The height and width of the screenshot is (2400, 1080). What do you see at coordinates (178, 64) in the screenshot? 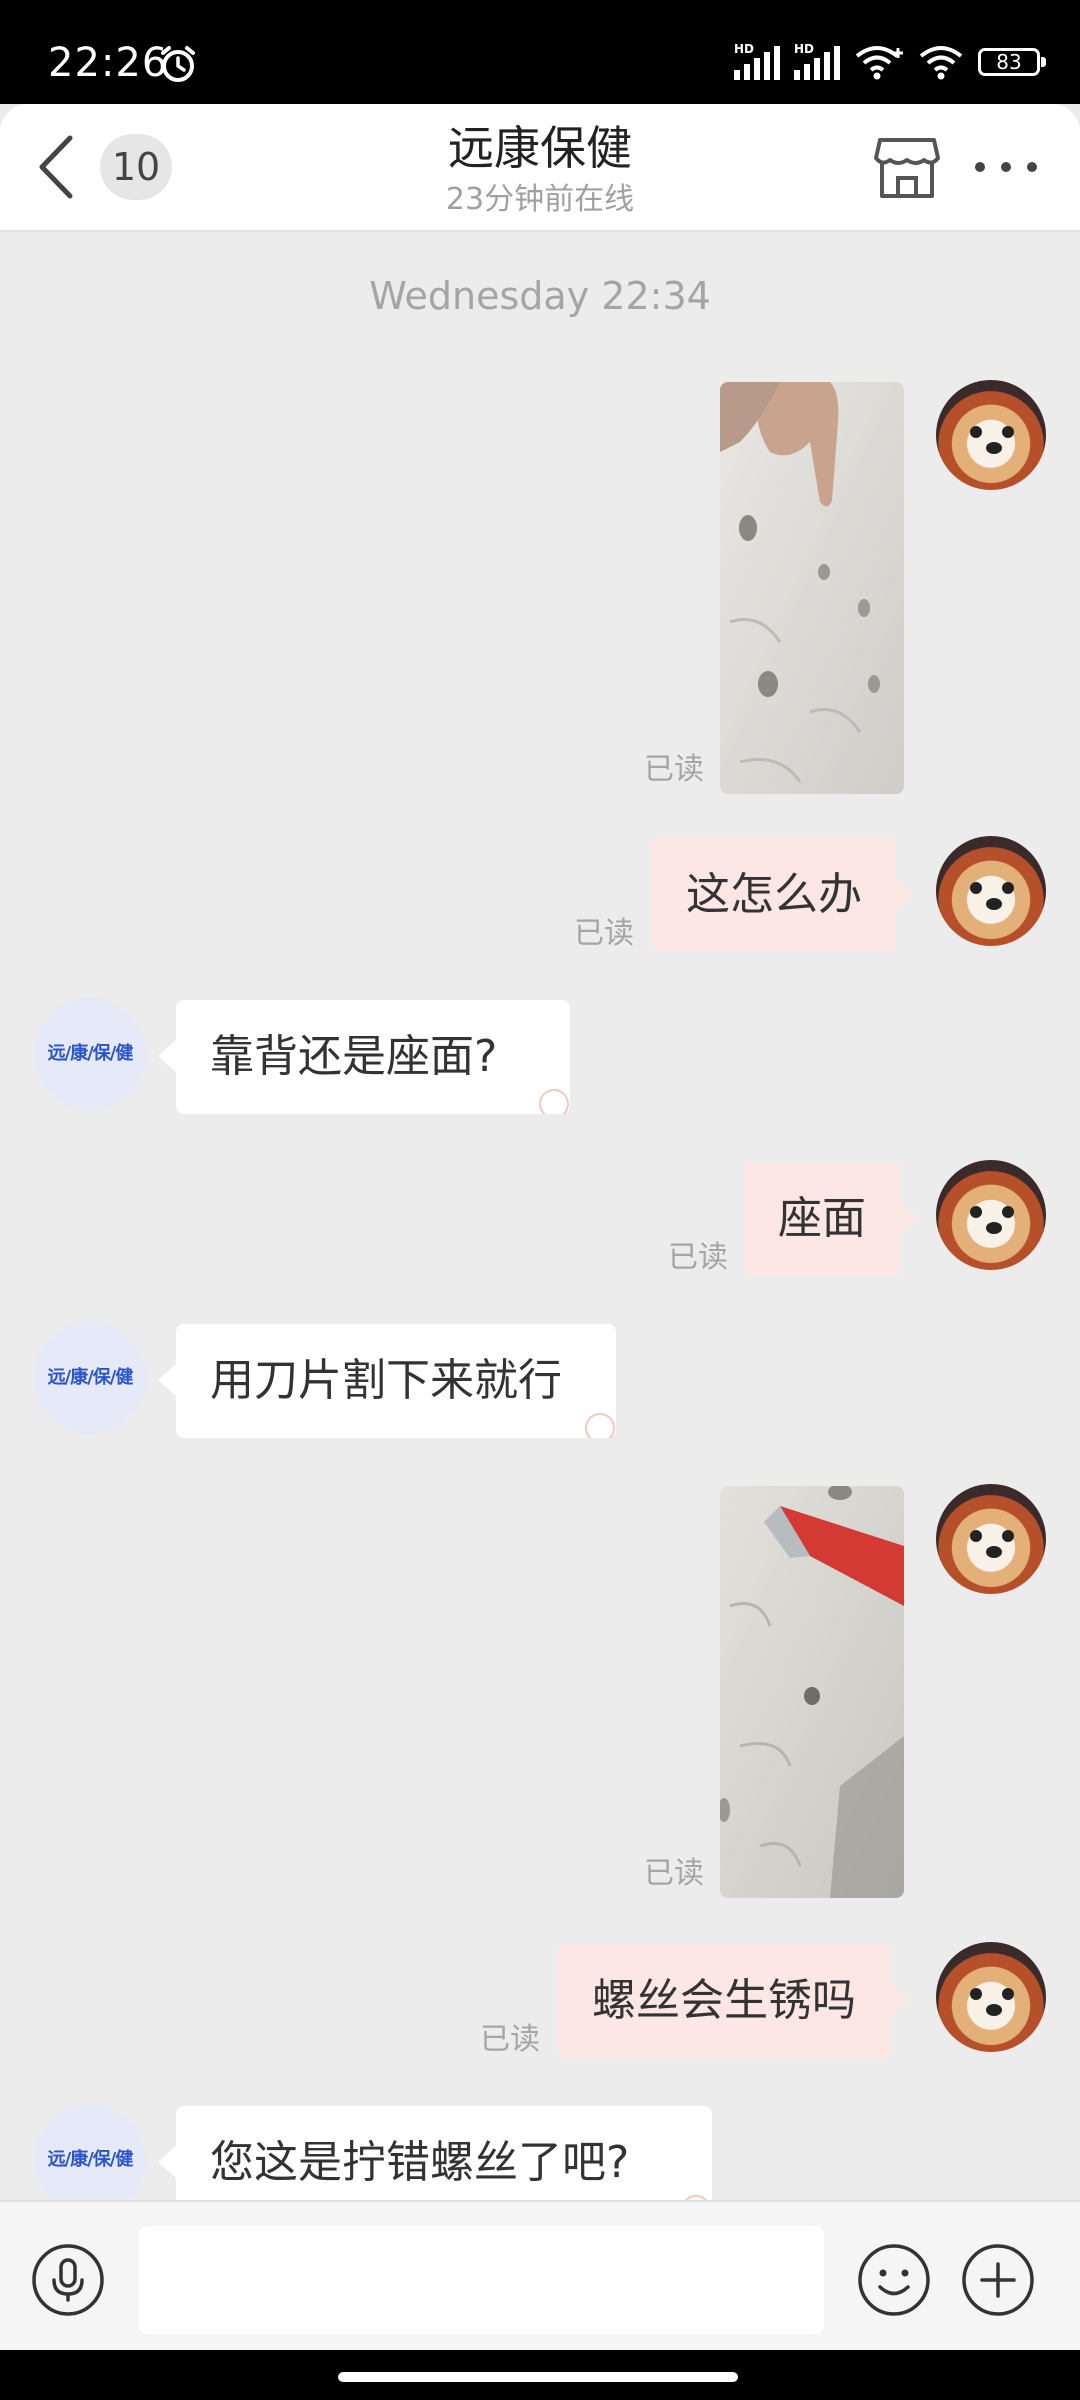
I see `alarm-icon` at bounding box center [178, 64].